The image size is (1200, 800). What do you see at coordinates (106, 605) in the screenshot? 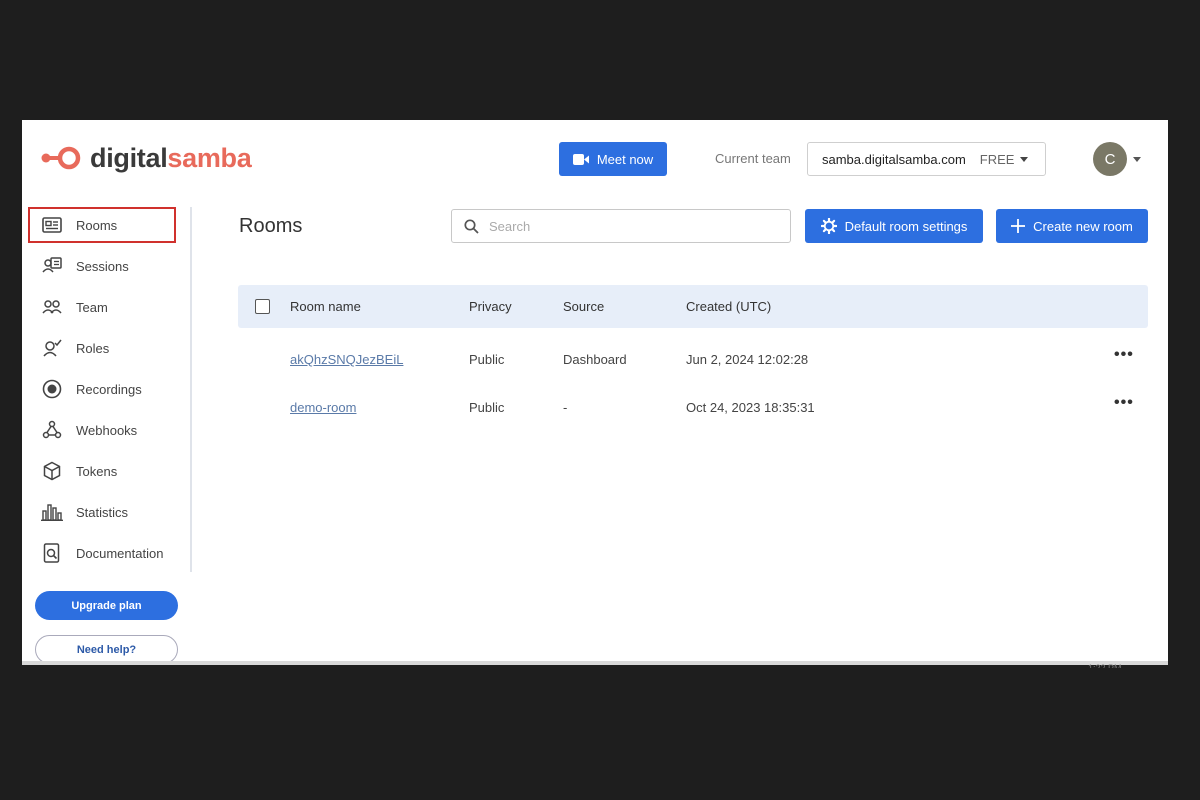
I see `upgrade-plan-button: Upgrade plan` at bounding box center [106, 605].